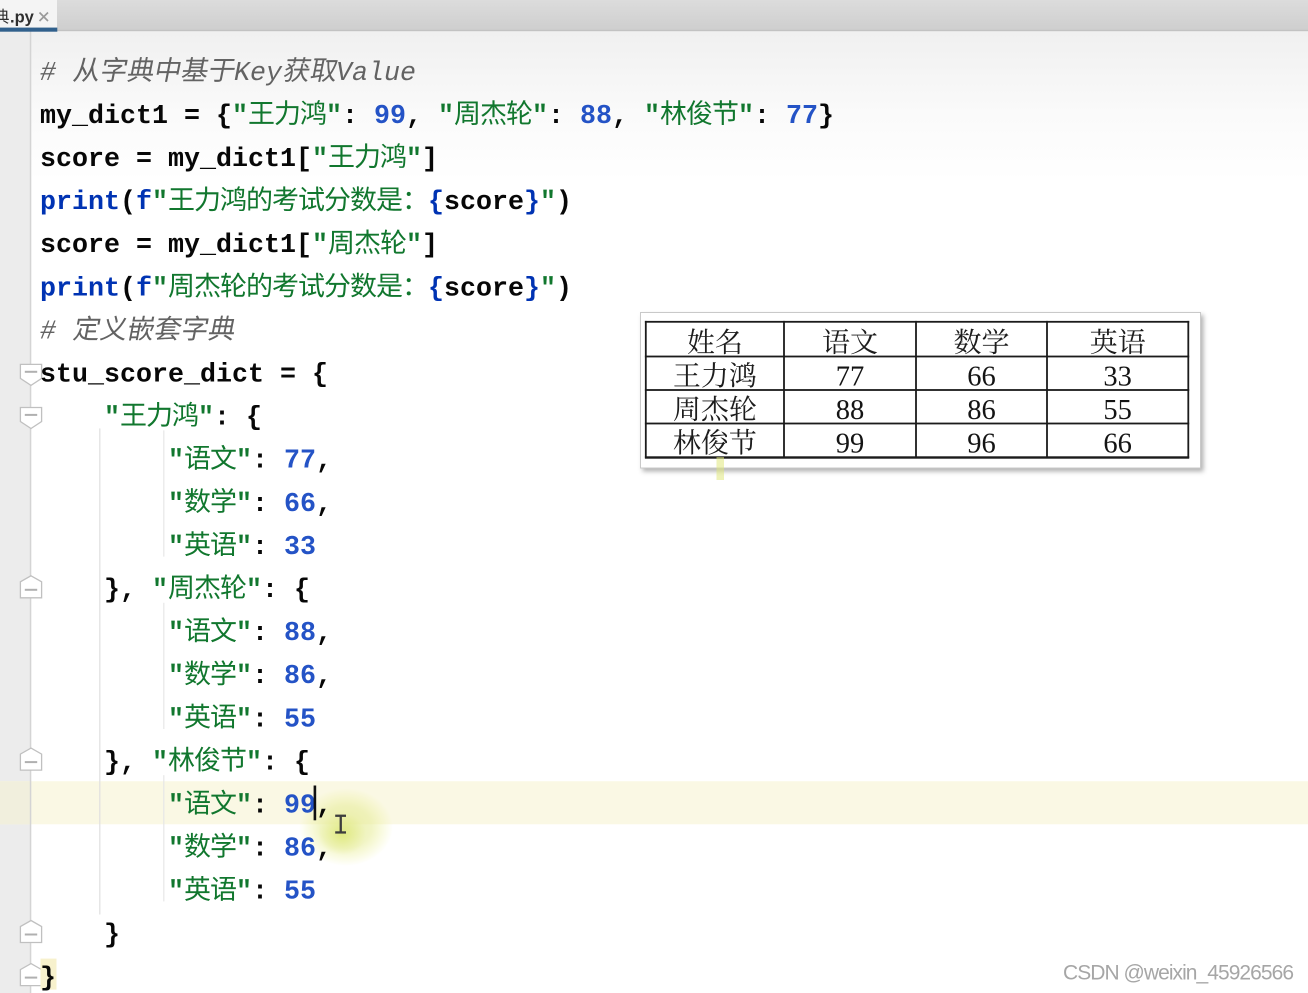 The width and height of the screenshot is (1308, 993). I want to click on svg-text: .py, so click(22, 18).